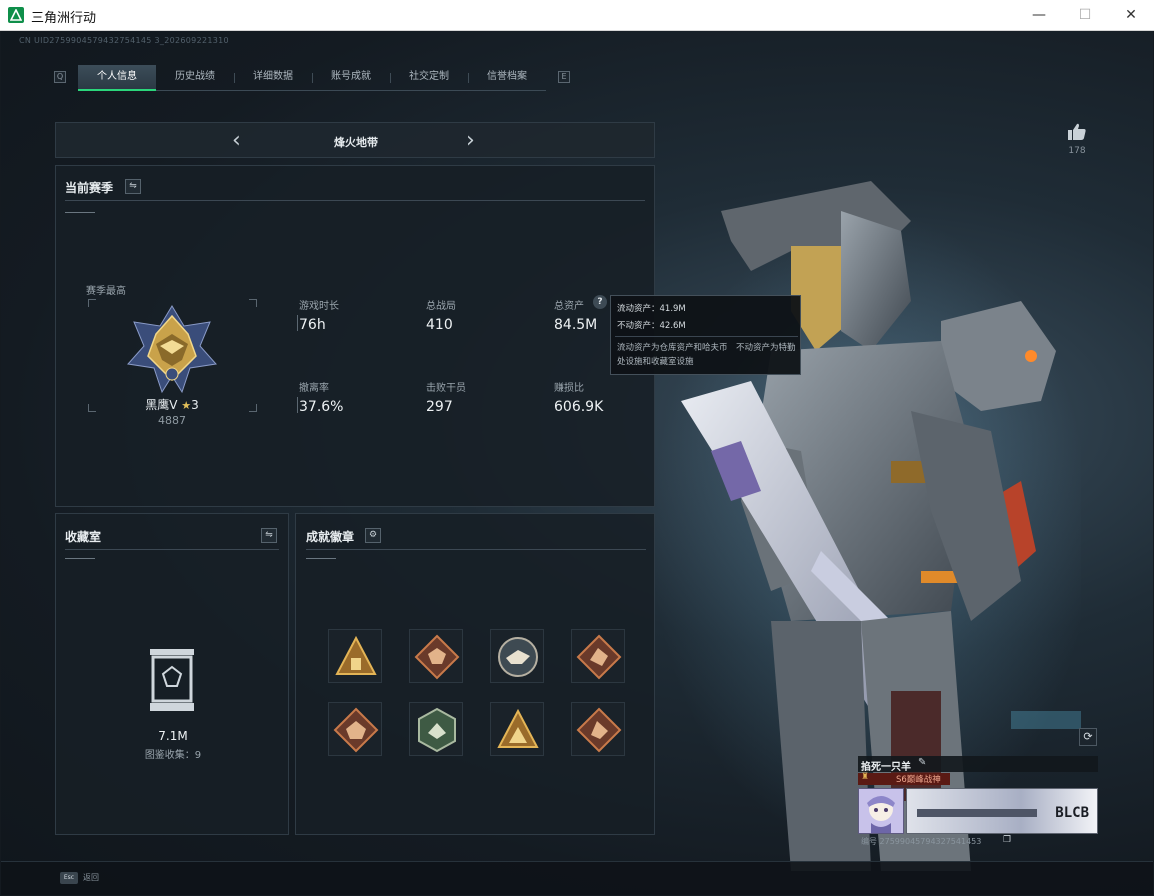 Image resolution: width=1154 pixels, height=896 pixels. Describe the element at coordinates (978, 764) in the screenshot. I see `player-name-row: 掐死一只羊 ✎` at that location.